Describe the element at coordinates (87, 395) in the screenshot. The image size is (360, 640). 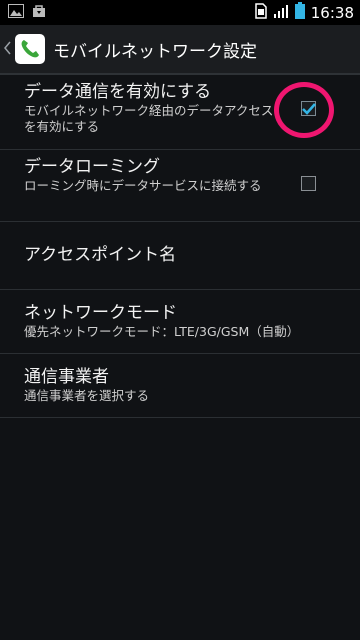
I see `setting-subtitle: 通信事業者を選択する` at that location.